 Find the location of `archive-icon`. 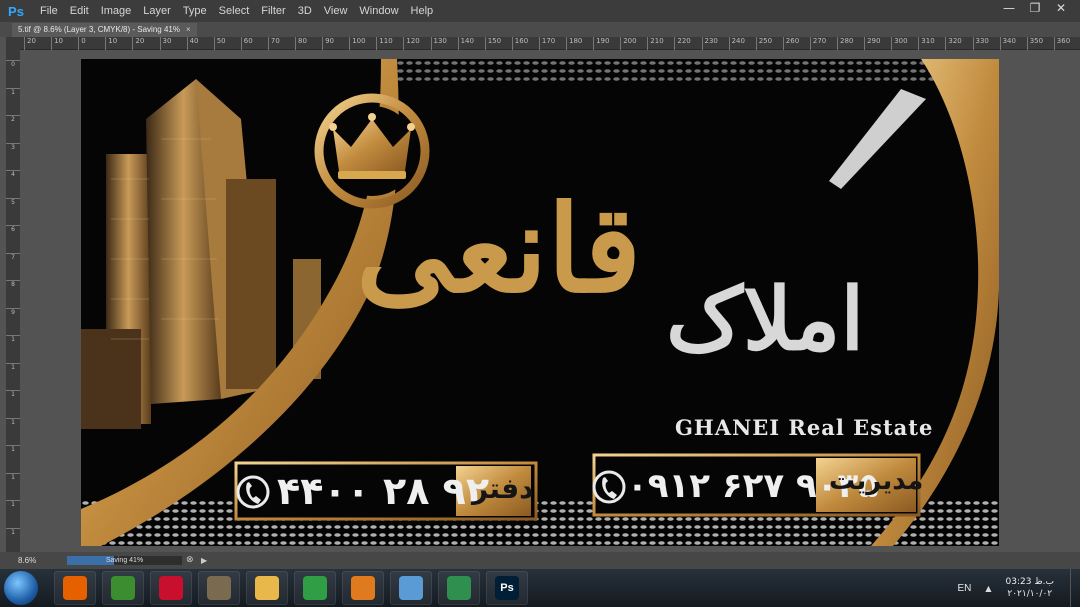

archive-icon is located at coordinates (219, 588).